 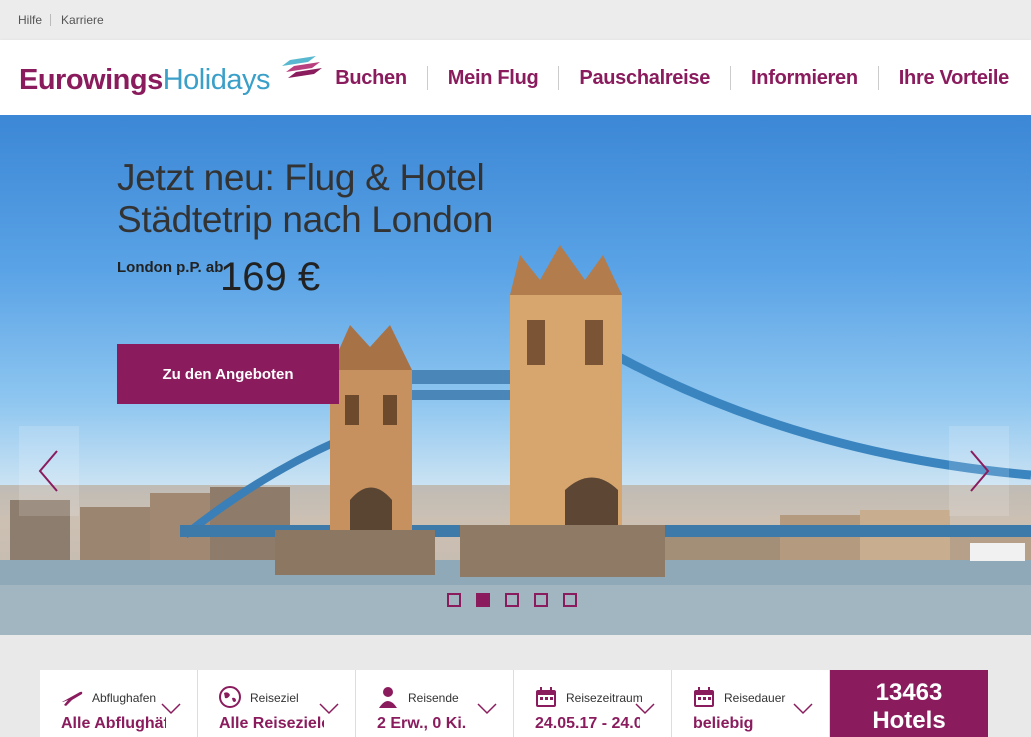 What do you see at coordinates (230, 697) in the screenshot?
I see `globe-icon` at bounding box center [230, 697].